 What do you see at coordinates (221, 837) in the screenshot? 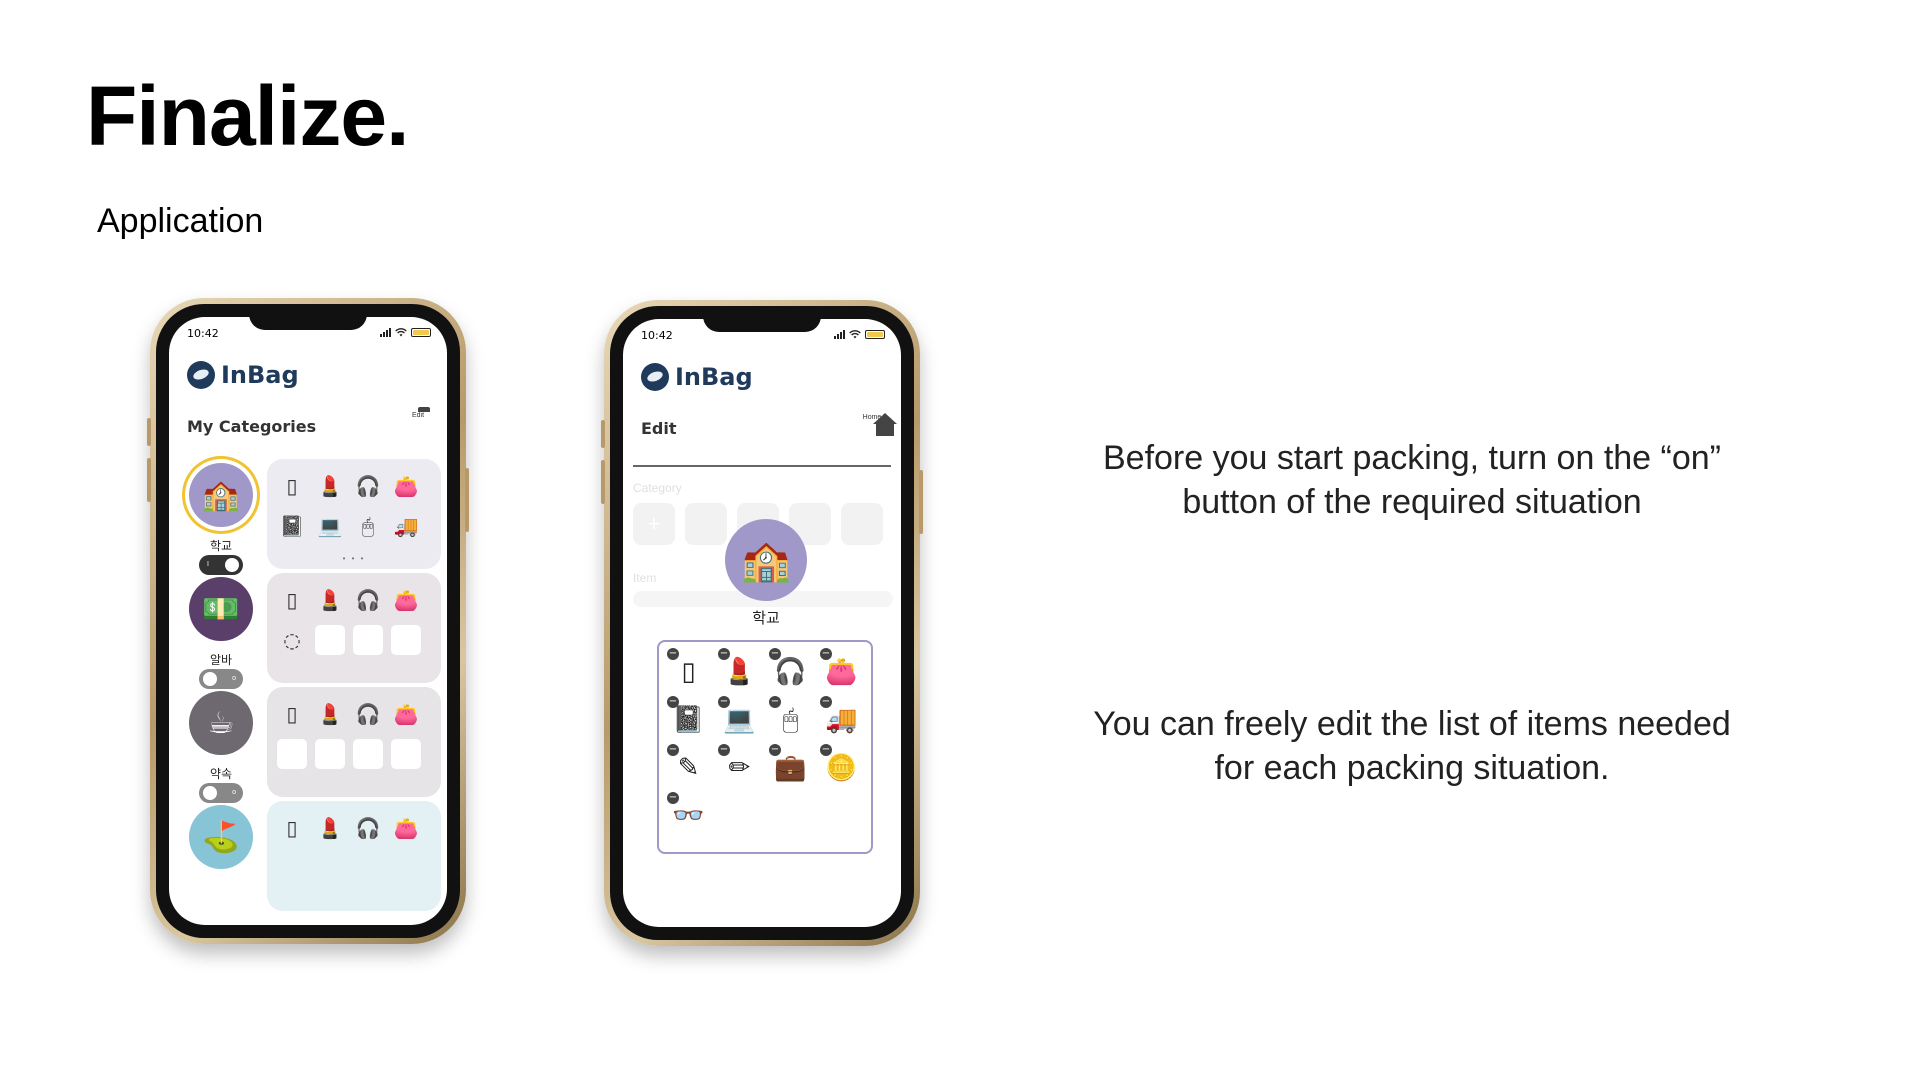
I see `category-avatar: ⛳` at bounding box center [221, 837].